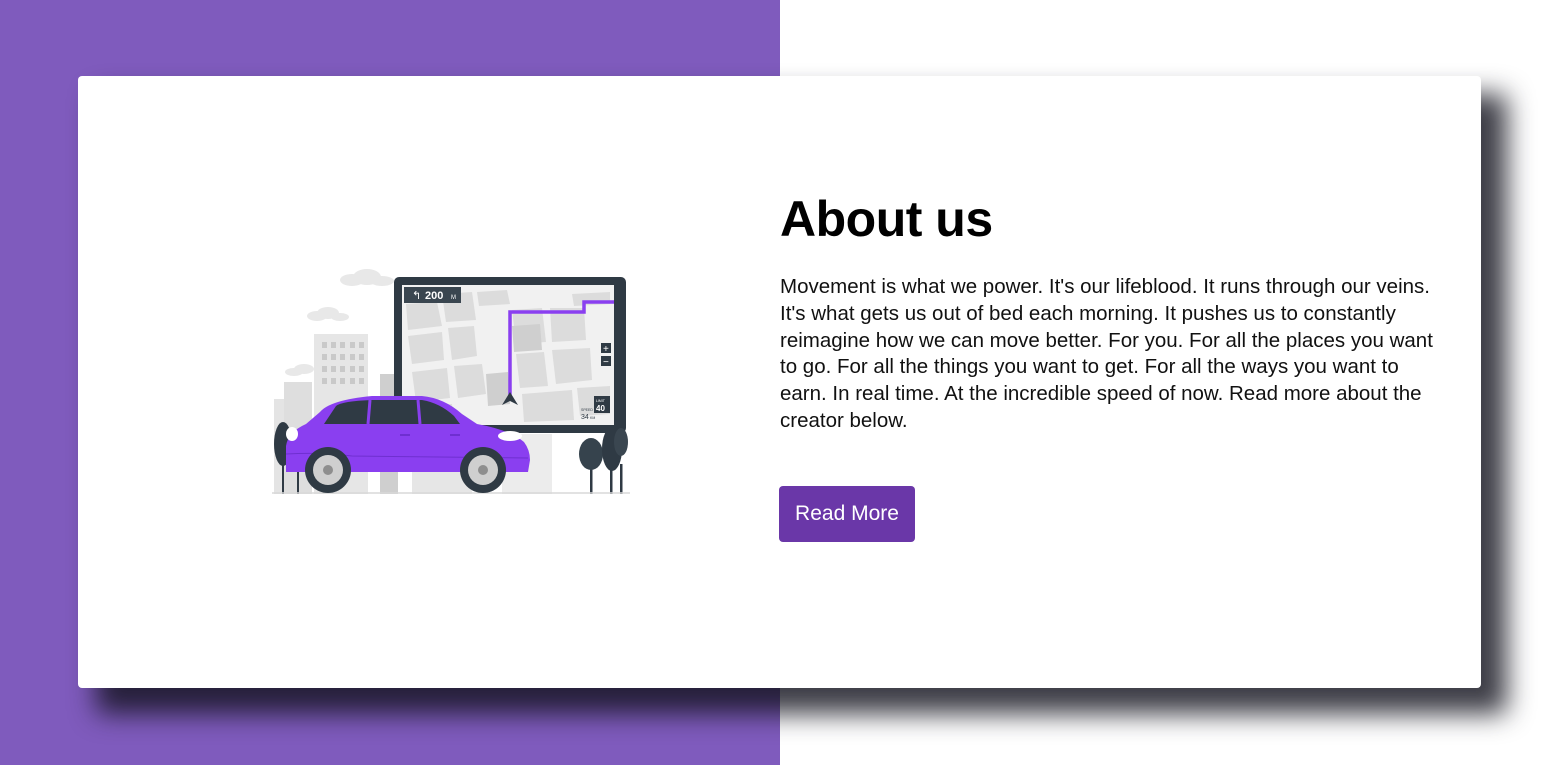  What do you see at coordinates (434, 296) in the screenshot?
I see `nav-distance-text: 200` at bounding box center [434, 296].